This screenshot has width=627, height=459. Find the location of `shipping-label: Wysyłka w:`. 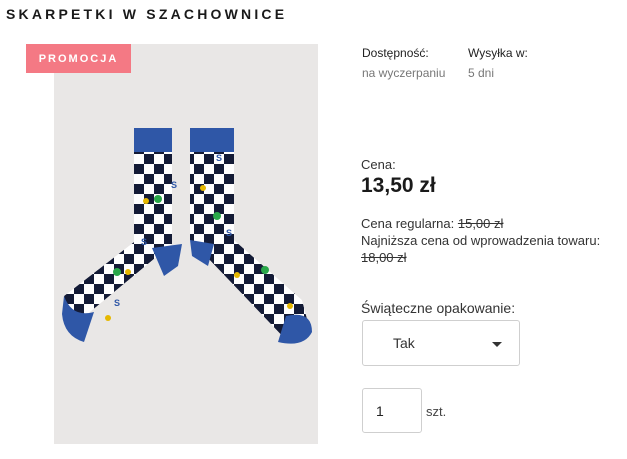

shipping-label: Wysyłka w: is located at coordinates (498, 53).